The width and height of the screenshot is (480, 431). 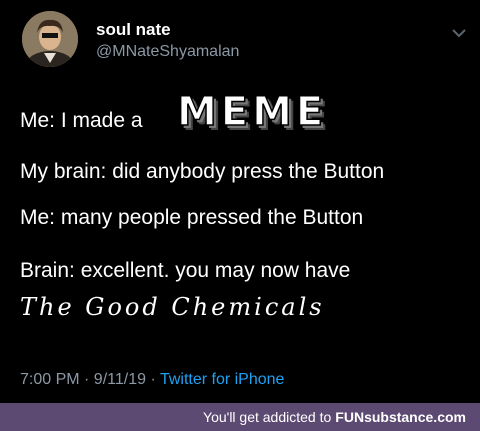 What do you see at coordinates (459, 33) in the screenshot?
I see `chevron-down-icon` at bounding box center [459, 33].